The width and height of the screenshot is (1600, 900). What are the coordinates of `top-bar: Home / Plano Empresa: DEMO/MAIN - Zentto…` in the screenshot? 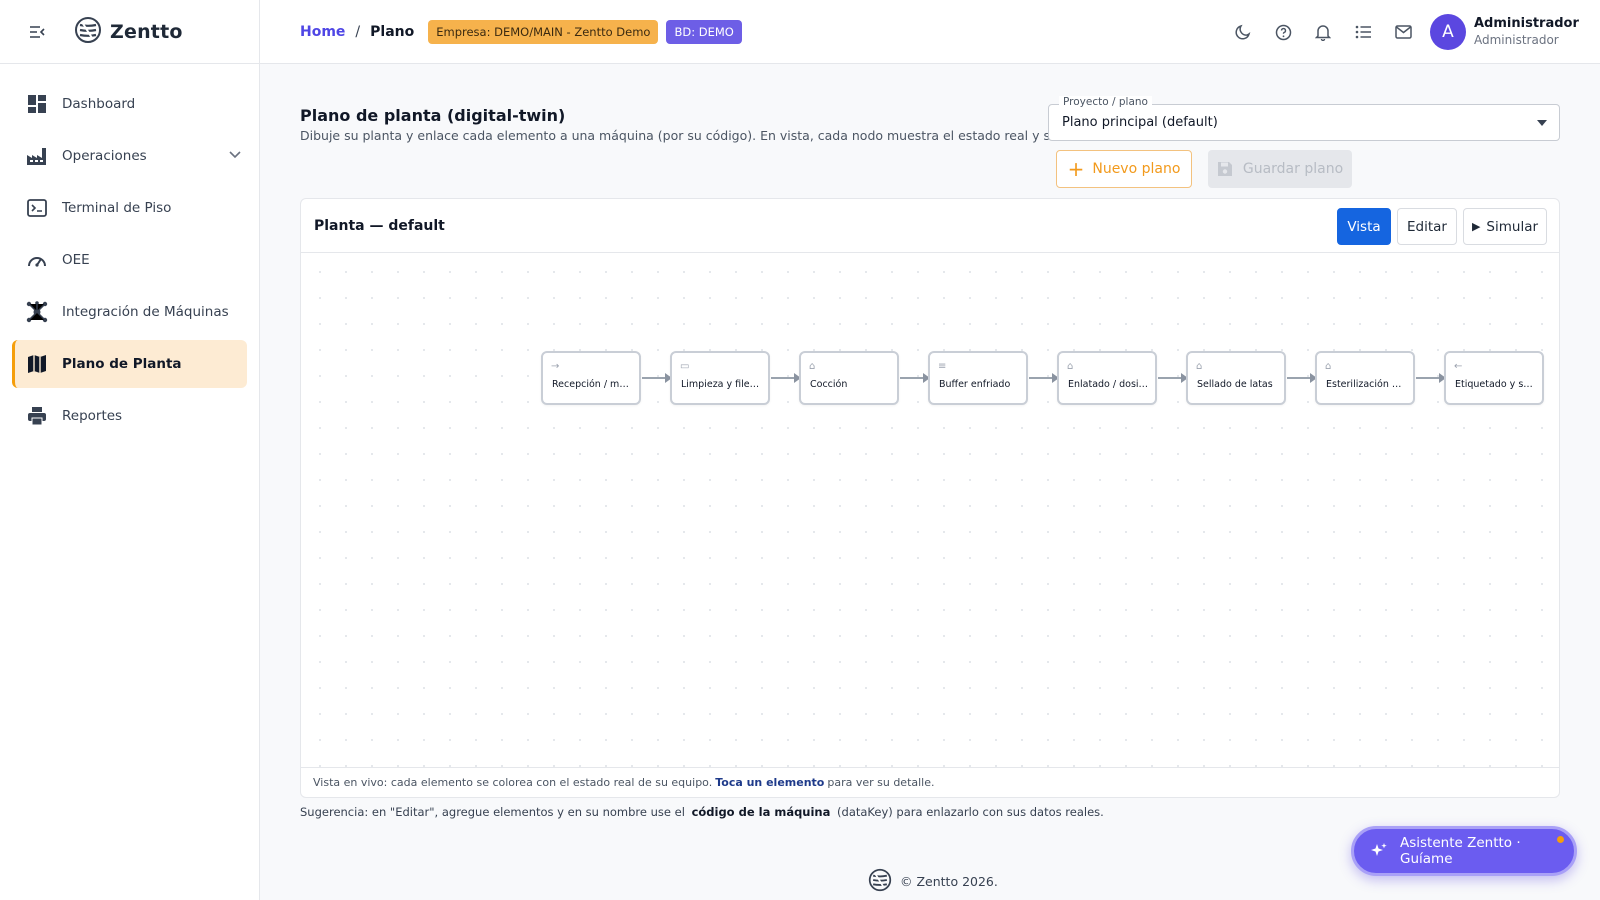 It's located at (930, 32).